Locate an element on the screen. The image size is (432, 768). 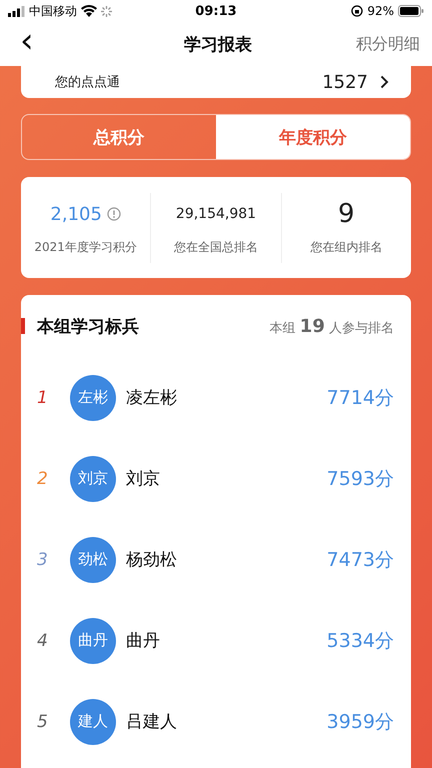
stat-label: 您在全国总排名 is located at coordinates (216, 247).